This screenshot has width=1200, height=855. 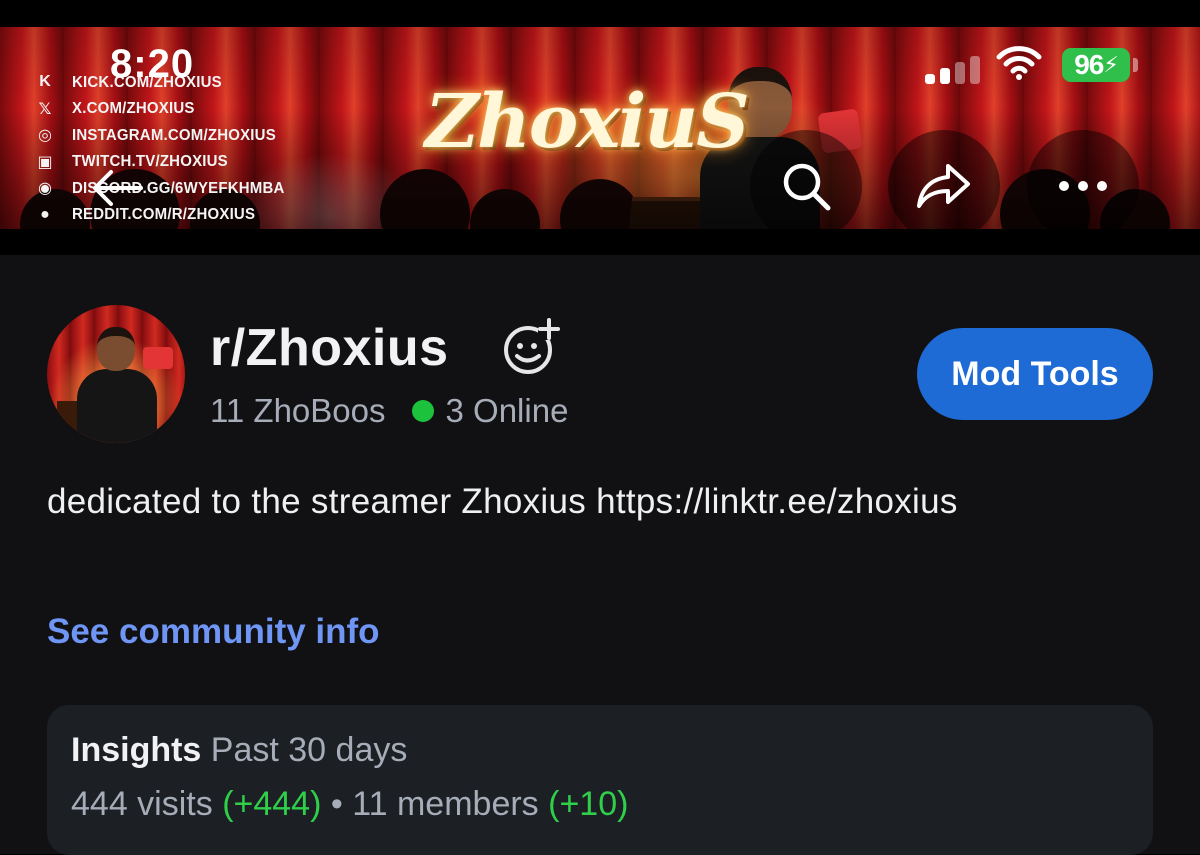 What do you see at coordinates (45, 136) in the screenshot?
I see `instagram-icon: ◎` at bounding box center [45, 136].